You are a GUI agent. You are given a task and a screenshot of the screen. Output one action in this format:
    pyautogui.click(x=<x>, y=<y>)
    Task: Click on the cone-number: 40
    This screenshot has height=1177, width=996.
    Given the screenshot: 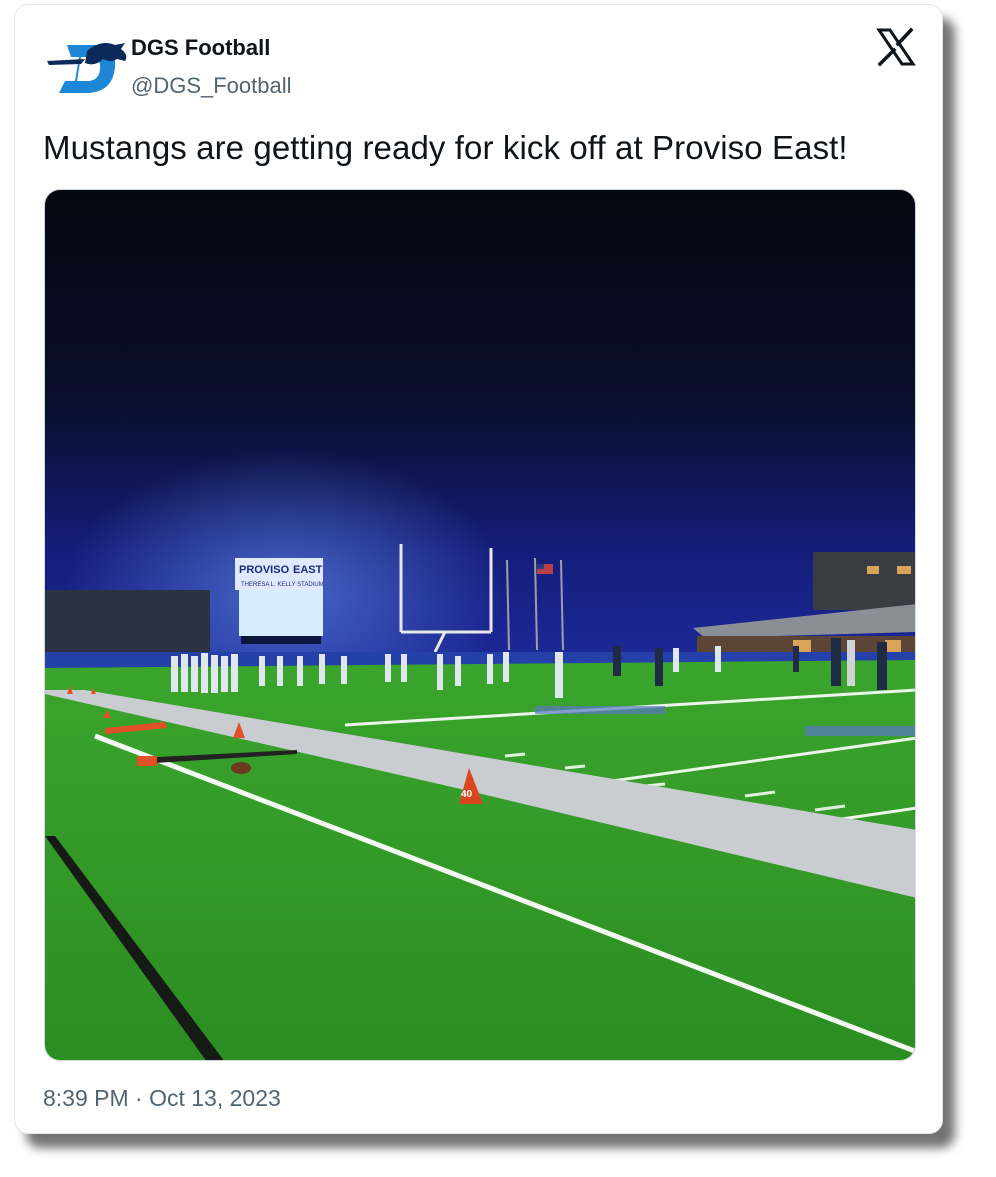 What is the action you would take?
    pyautogui.click(x=467, y=794)
    